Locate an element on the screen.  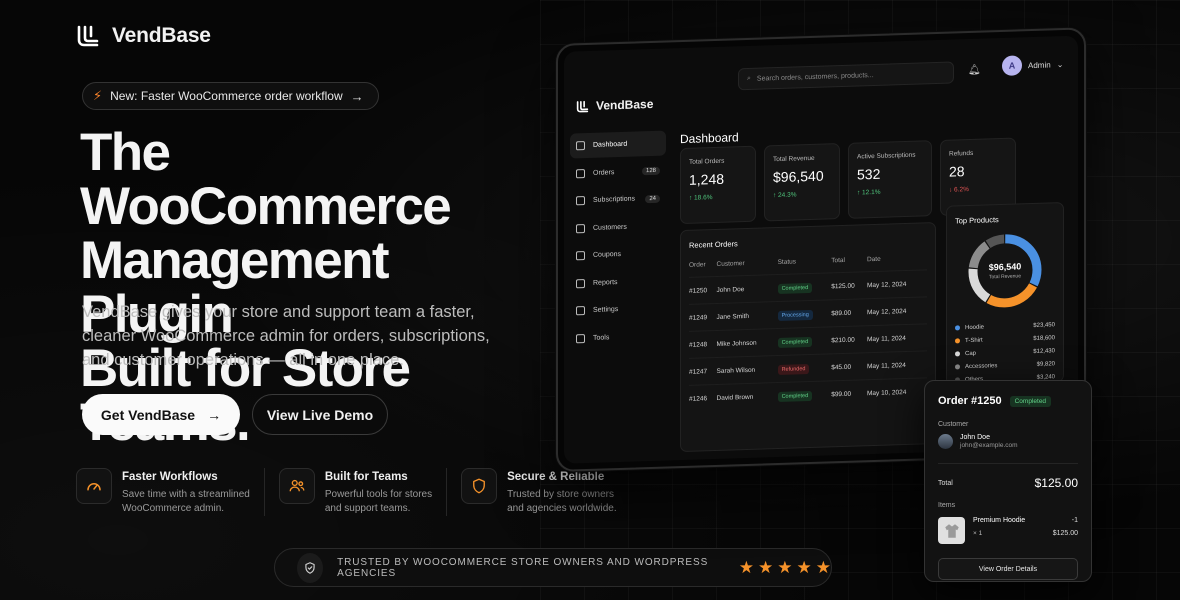
brand-name: VendBase is located at coordinates (161, 35).